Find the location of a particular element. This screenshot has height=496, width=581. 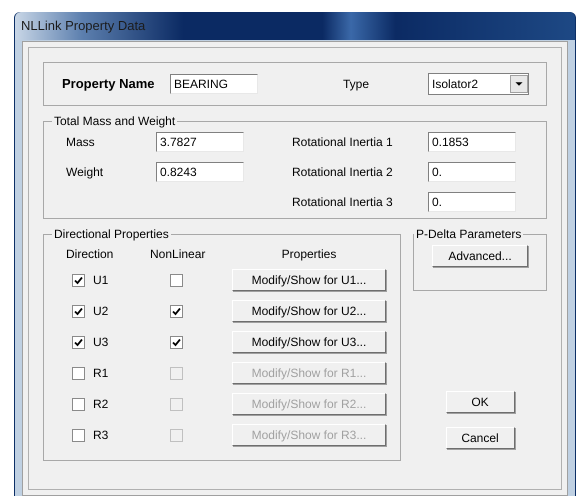

column-header: Properties is located at coordinates (309, 254).